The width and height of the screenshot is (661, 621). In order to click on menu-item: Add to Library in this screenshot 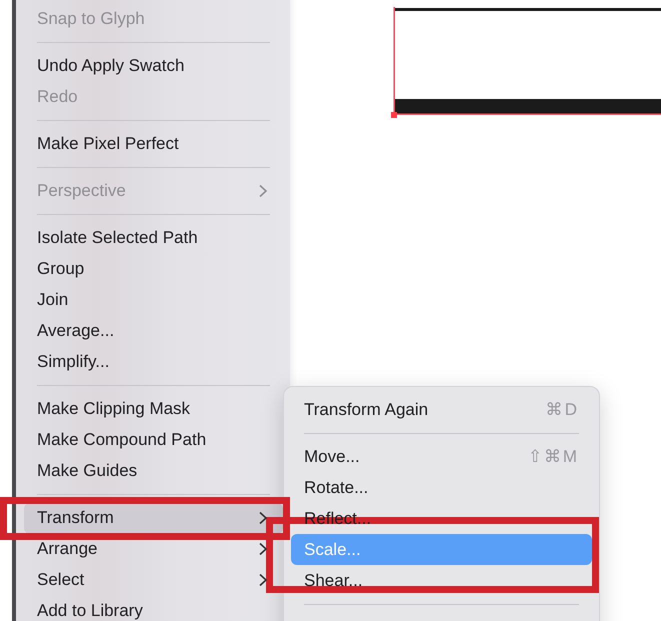, I will do `click(149, 608)`.